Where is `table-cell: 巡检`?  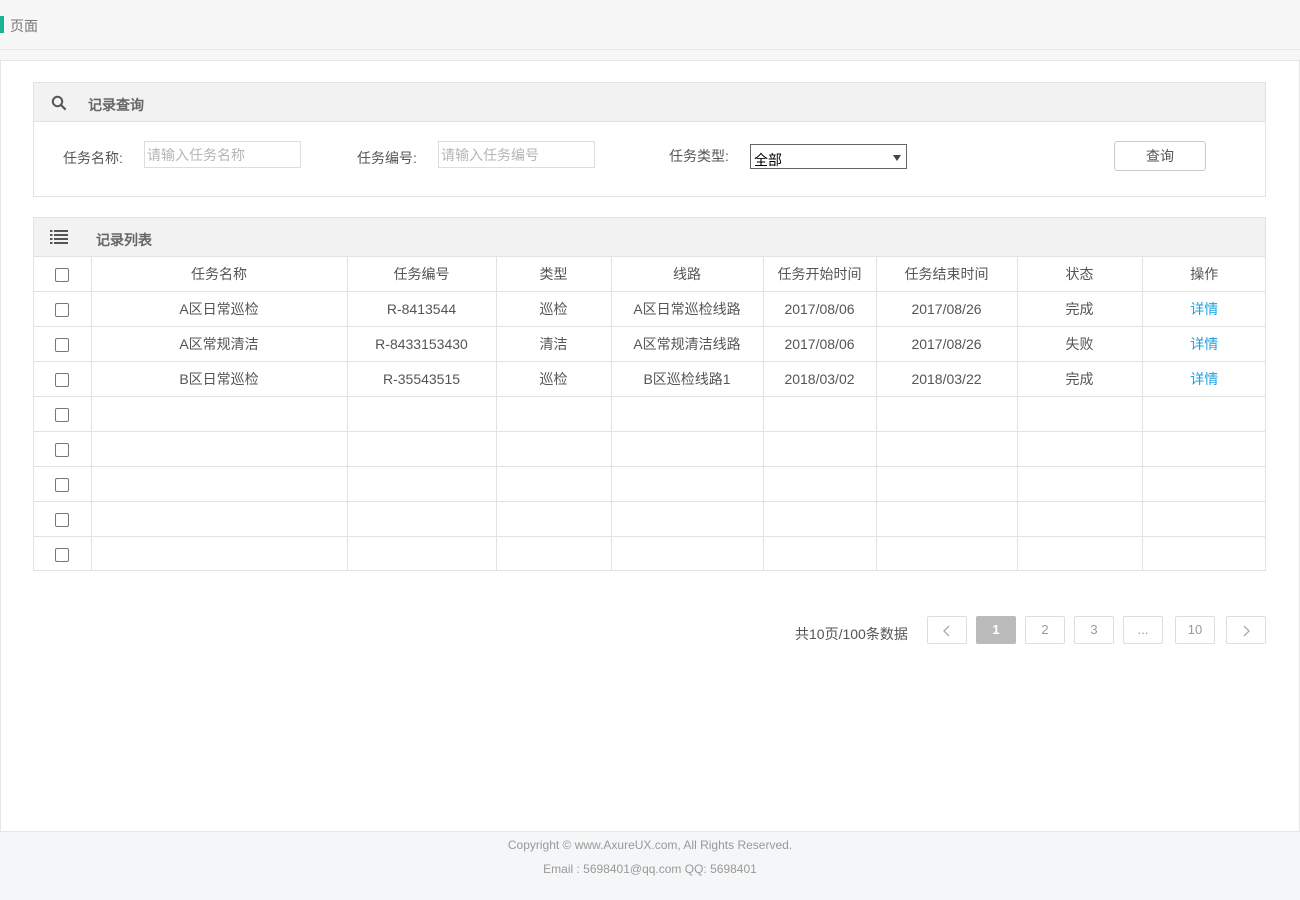
table-cell: 巡检 is located at coordinates (553, 378).